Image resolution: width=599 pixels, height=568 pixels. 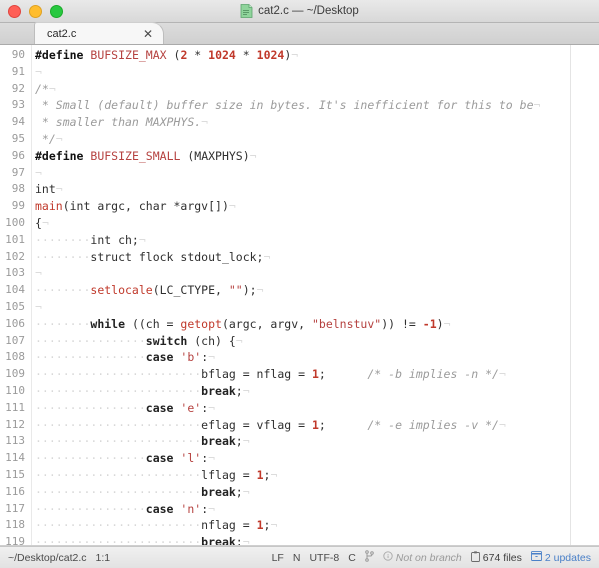 I want to click on code-line: 99 main(int argc, char *argv[])¬, so click(x=299, y=206).